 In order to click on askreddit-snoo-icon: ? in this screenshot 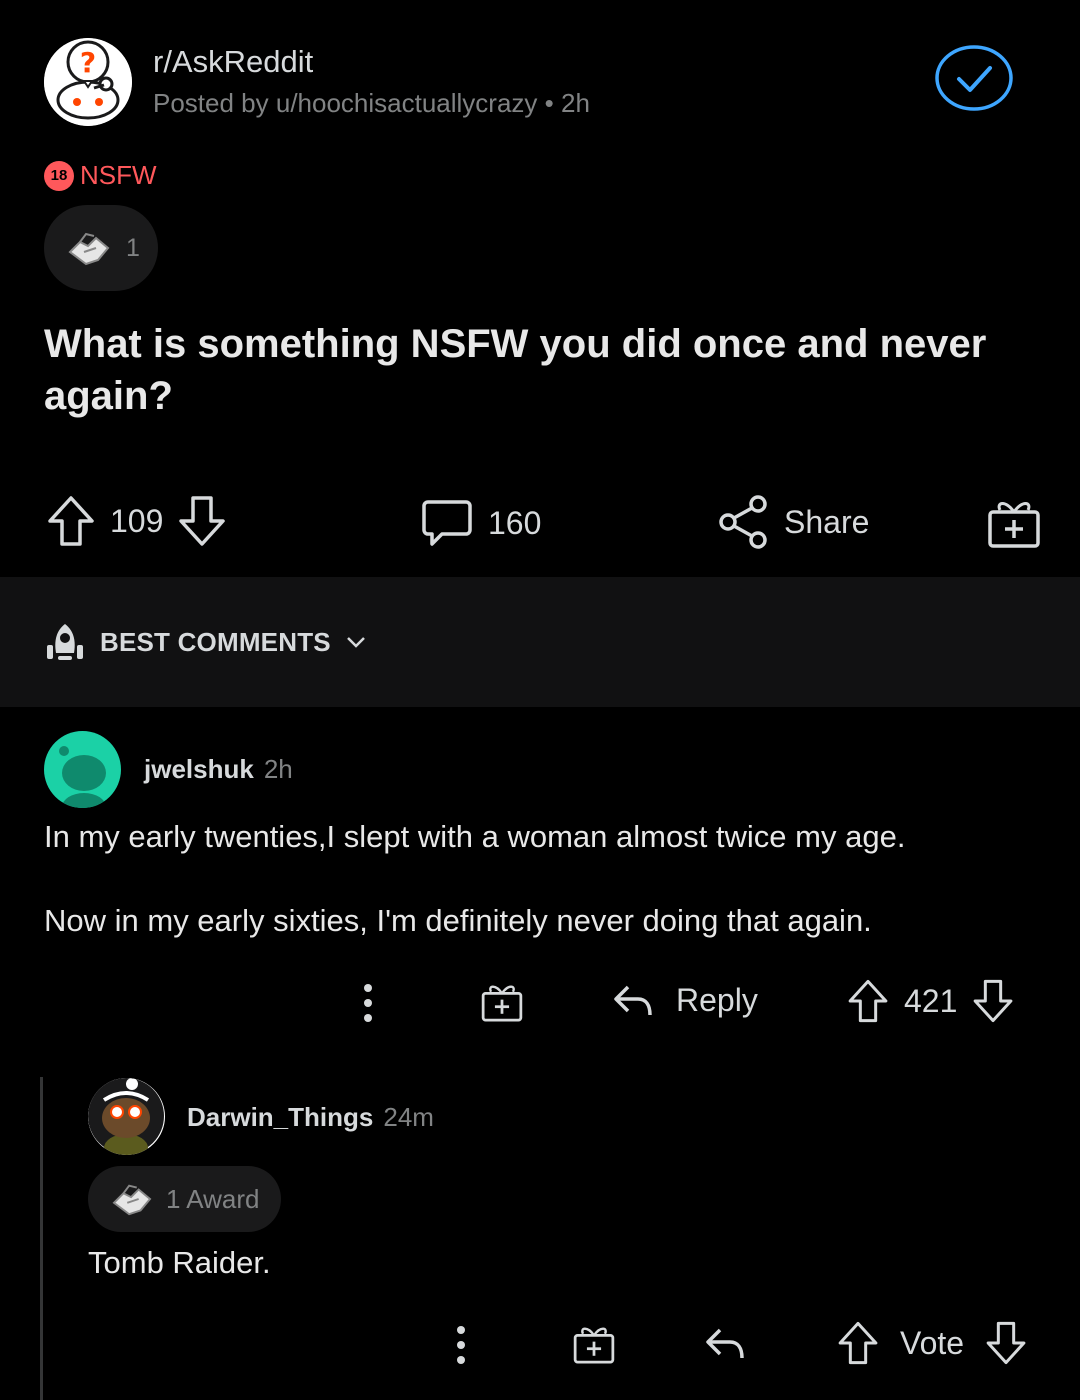, I will do `click(88, 82)`.